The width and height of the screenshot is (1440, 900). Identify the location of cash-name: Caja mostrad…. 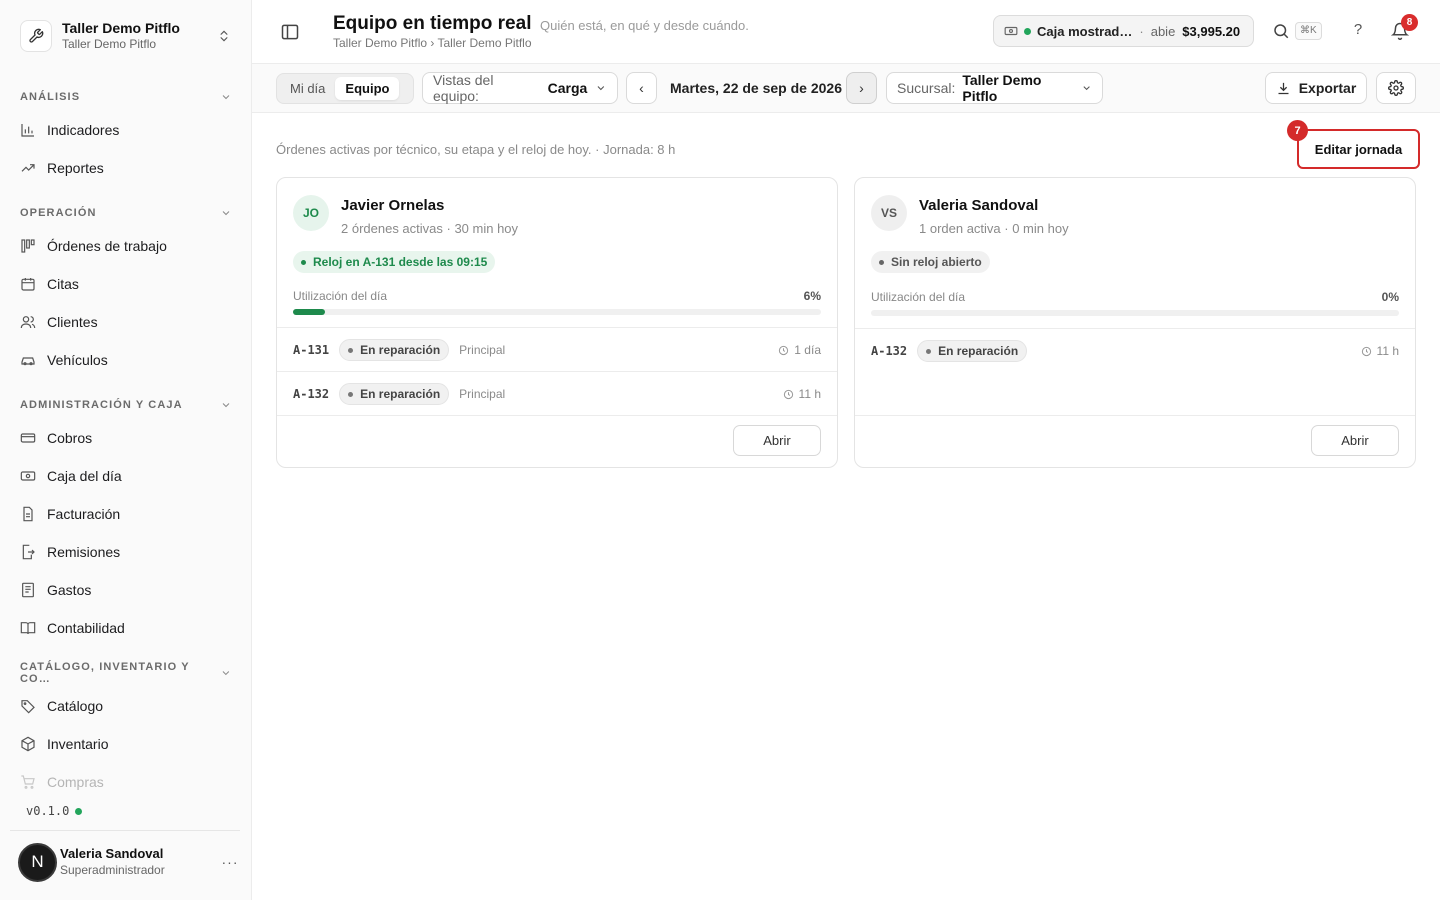
(1085, 31).